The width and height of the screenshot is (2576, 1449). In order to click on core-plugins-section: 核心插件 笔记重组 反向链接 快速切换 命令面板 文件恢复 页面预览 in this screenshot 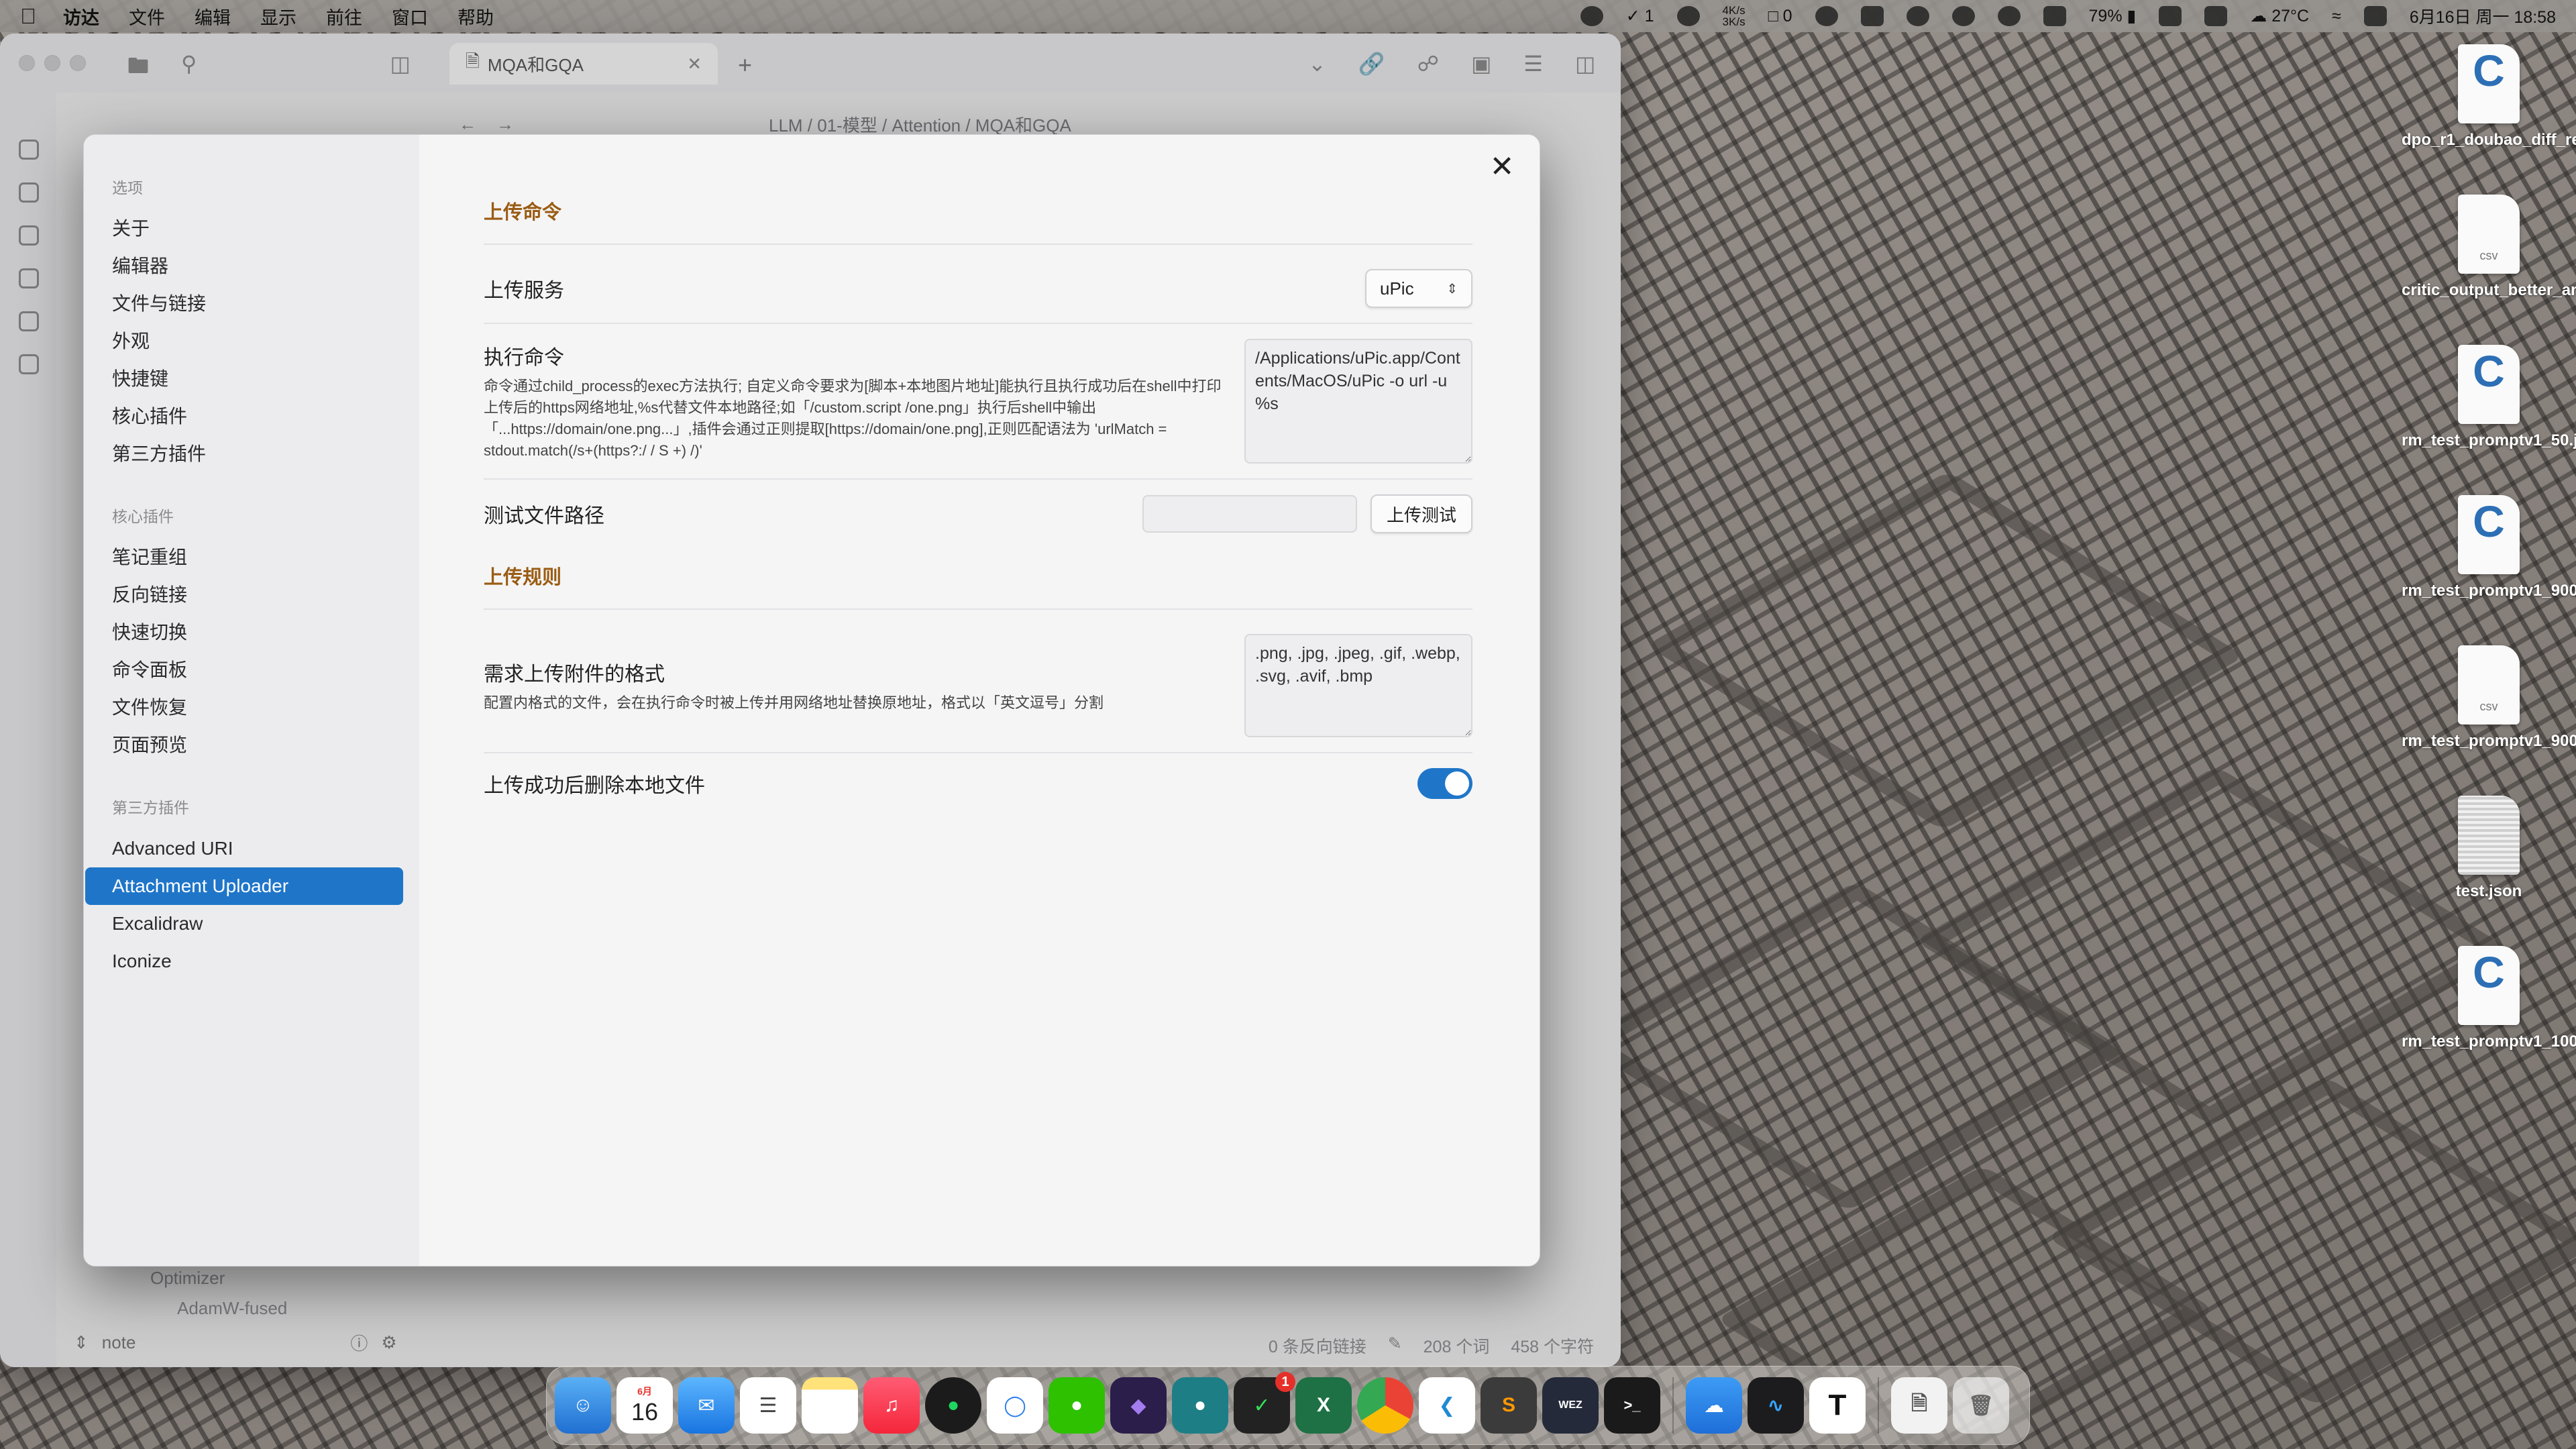, I will do `click(251, 634)`.